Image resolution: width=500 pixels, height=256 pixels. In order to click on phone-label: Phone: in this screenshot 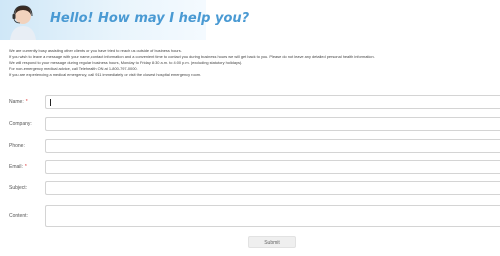, I will do `click(17, 146)`.